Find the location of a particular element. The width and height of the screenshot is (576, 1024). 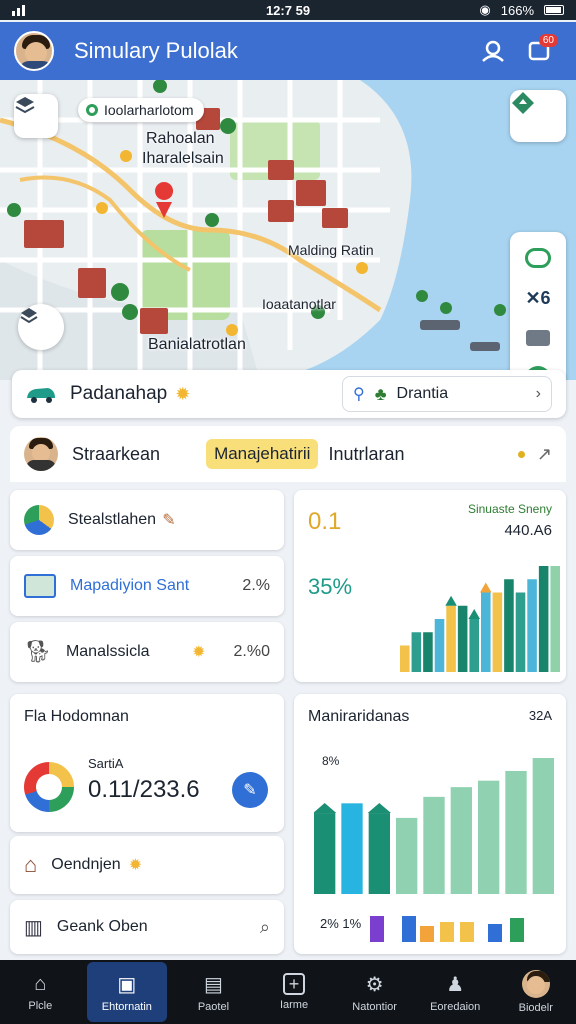

nav-notifications: ⚙ Natontior is located at coordinates (374, 992).